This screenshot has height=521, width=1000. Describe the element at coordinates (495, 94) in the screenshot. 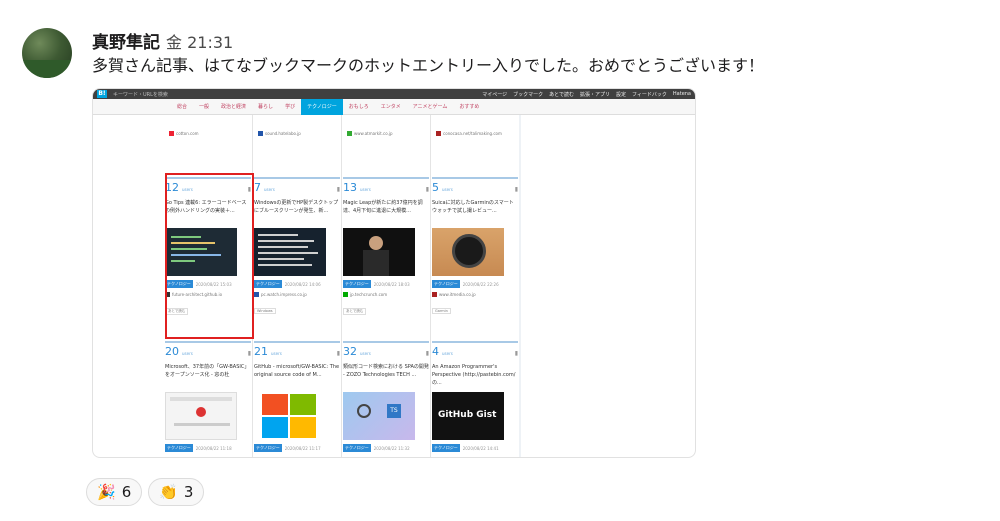

I see `hatena-link: マイページ` at that location.